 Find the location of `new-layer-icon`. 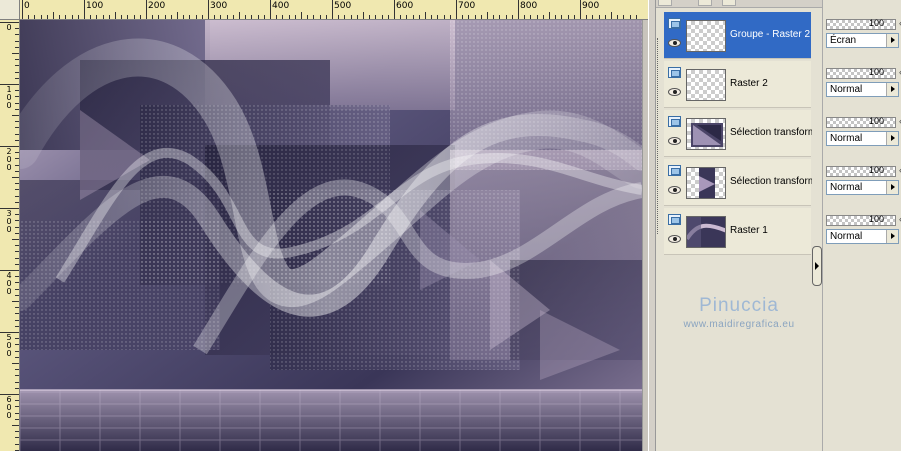

new-layer-icon is located at coordinates (665, 3).